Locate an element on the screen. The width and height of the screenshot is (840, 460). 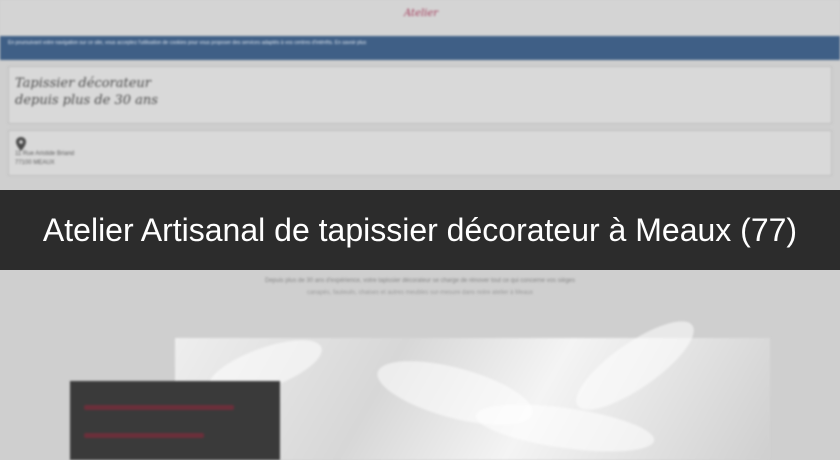
slogan-line-2: depuis plus de 30 ans is located at coordinates (86, 100).